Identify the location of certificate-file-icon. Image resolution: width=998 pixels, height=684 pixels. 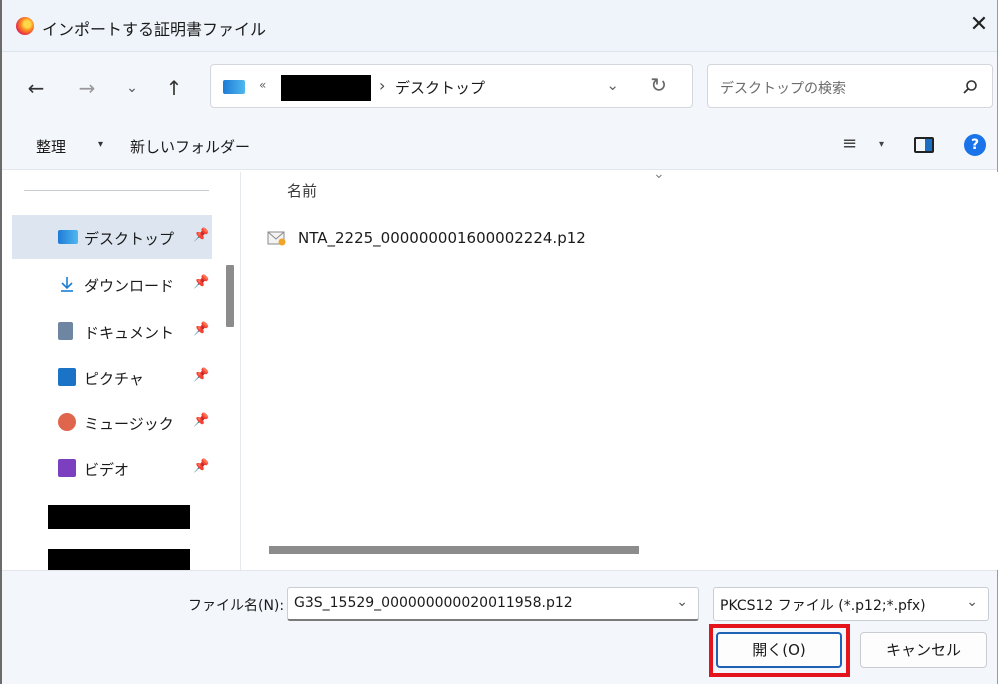
(276, 238).